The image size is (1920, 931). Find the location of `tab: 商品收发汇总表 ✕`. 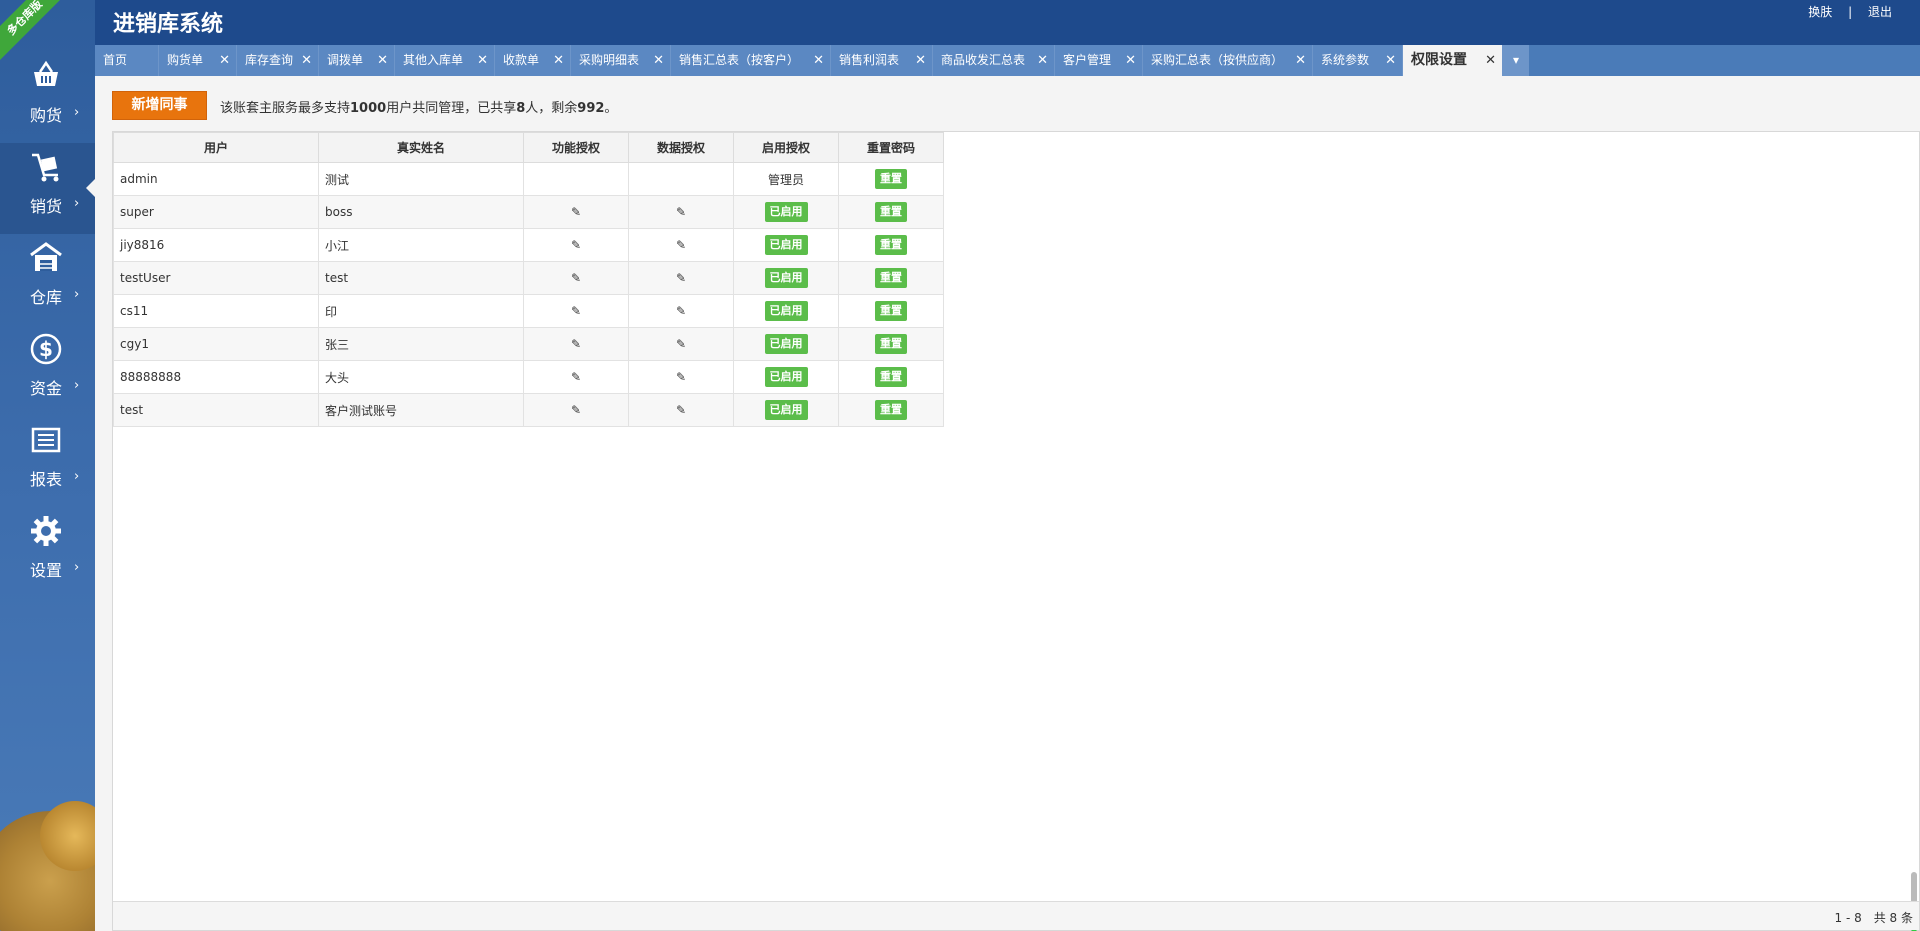

tab: 商品收发汇总表 ✕ is located at coordinates (994, 60).